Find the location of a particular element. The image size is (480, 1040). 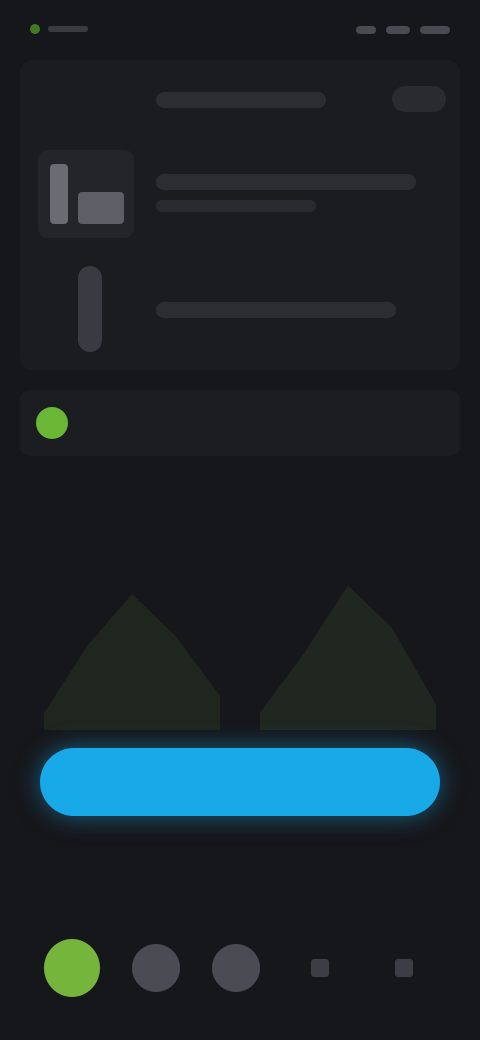

notice-row is located at coordinates (240, 423).